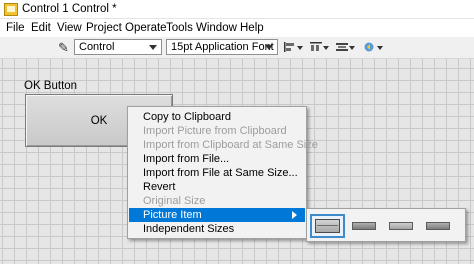  What do you see at coordinates (217, 187) in the screenshot?
I see `menu-item-revert: Revert` at bounding box center [217, 187].